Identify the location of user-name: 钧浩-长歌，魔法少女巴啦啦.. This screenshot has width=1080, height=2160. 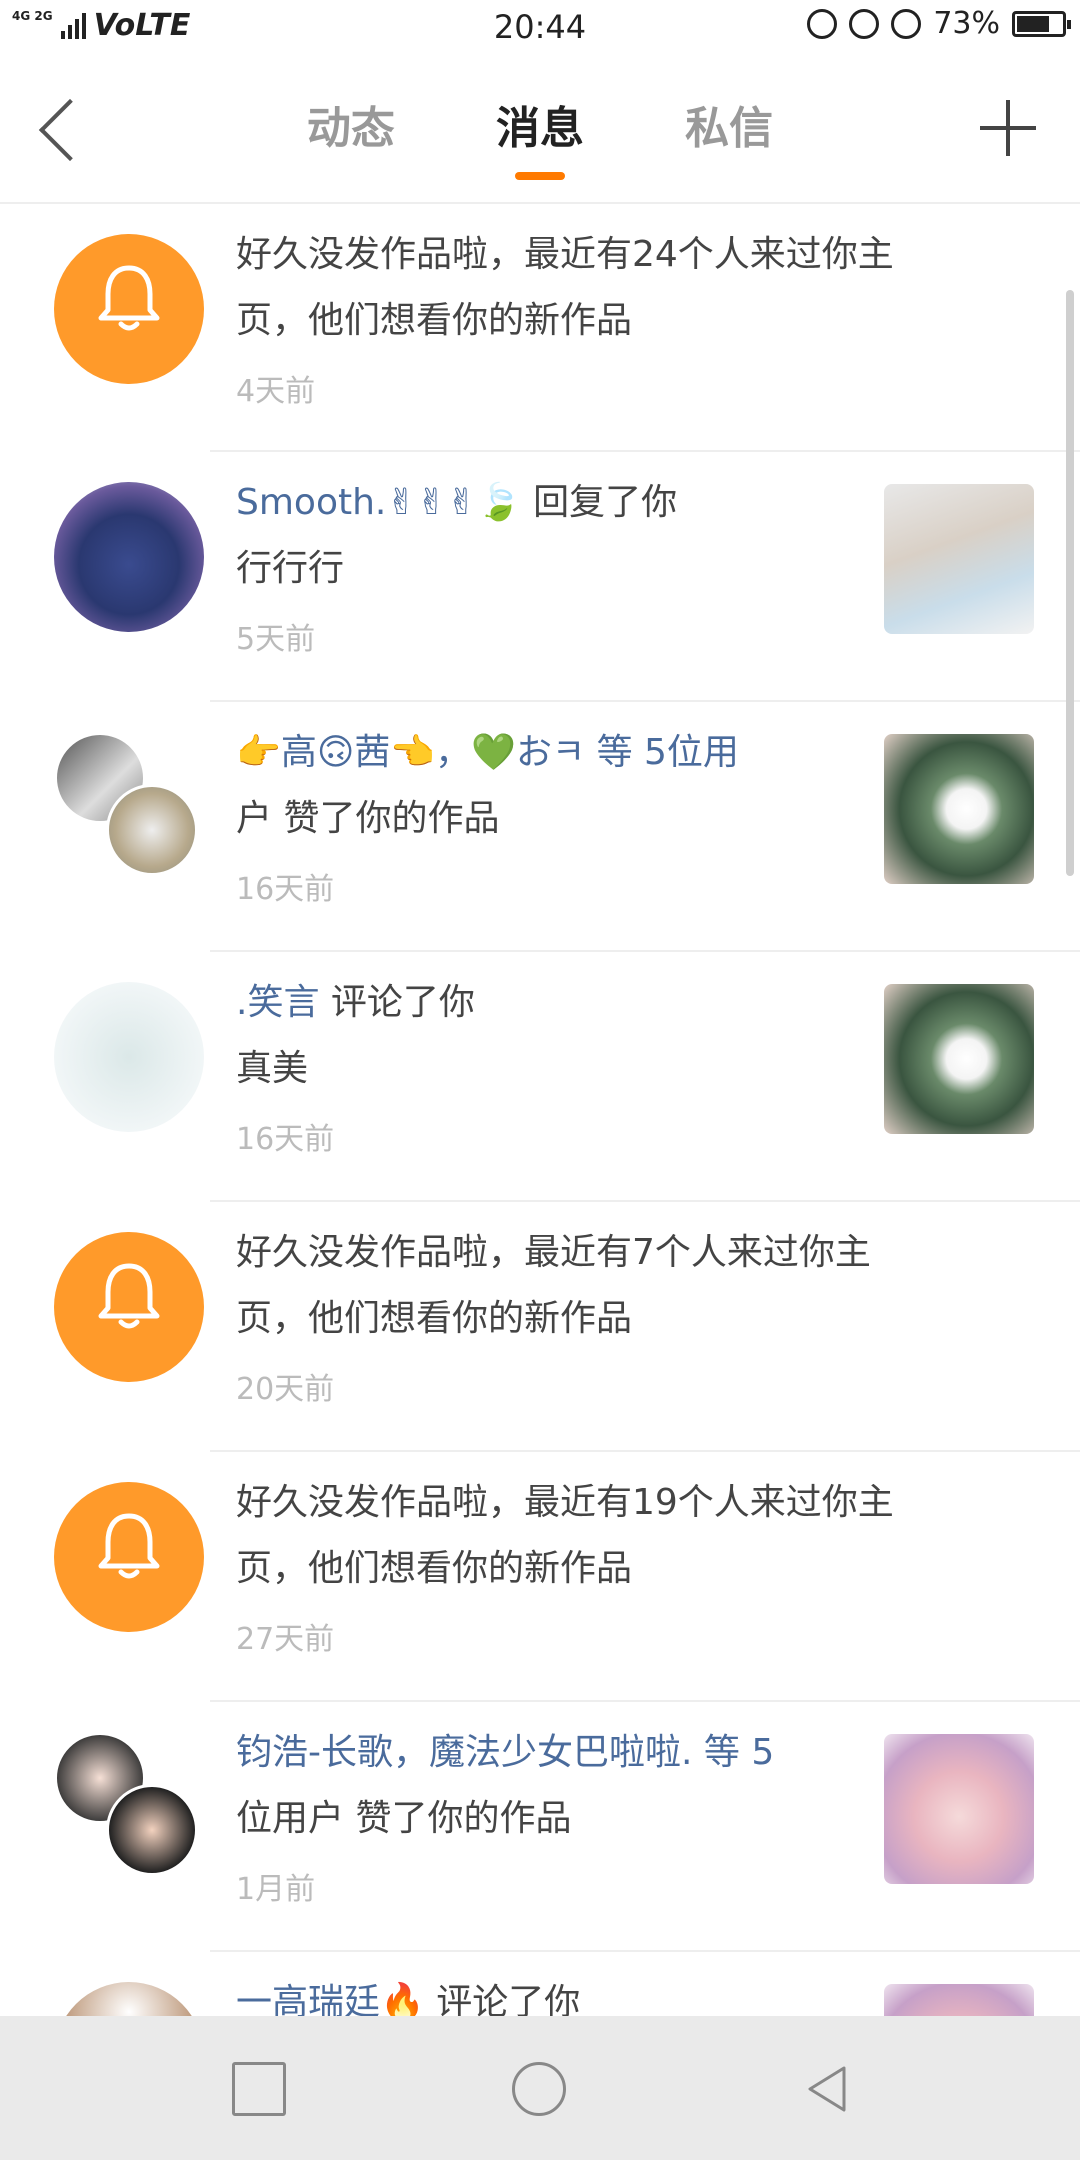
(464, 1752).